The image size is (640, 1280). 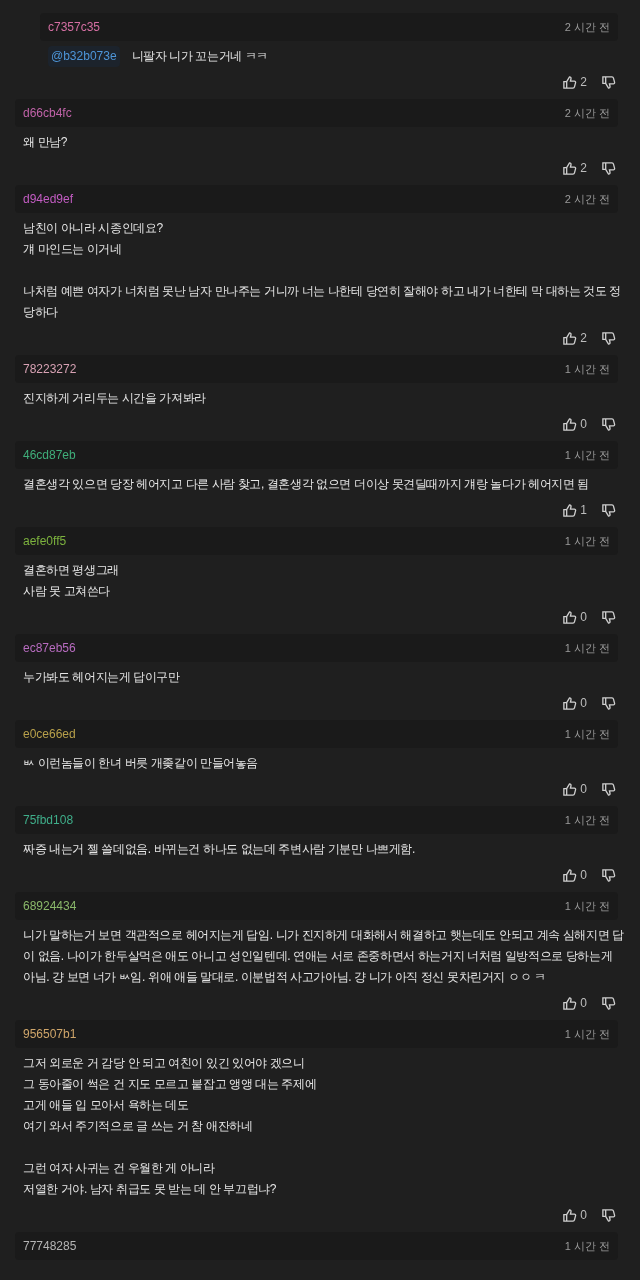 What do you see at coordinates (170, 1095) in the screenshot?
I see `comment-text: 그저 외로운 거 감당 안 되고 여친이 있긴 있어야 겠으니 그 동아줄이 썩은 건 지도 모르고 붙잡고 앵앵 대는 주제에 고게 애들 입 모아서 욕하는 데도 여기 와서 주기적으로 글 쓰는 거 참 애잔하네` at bounding box center [170, 1095].